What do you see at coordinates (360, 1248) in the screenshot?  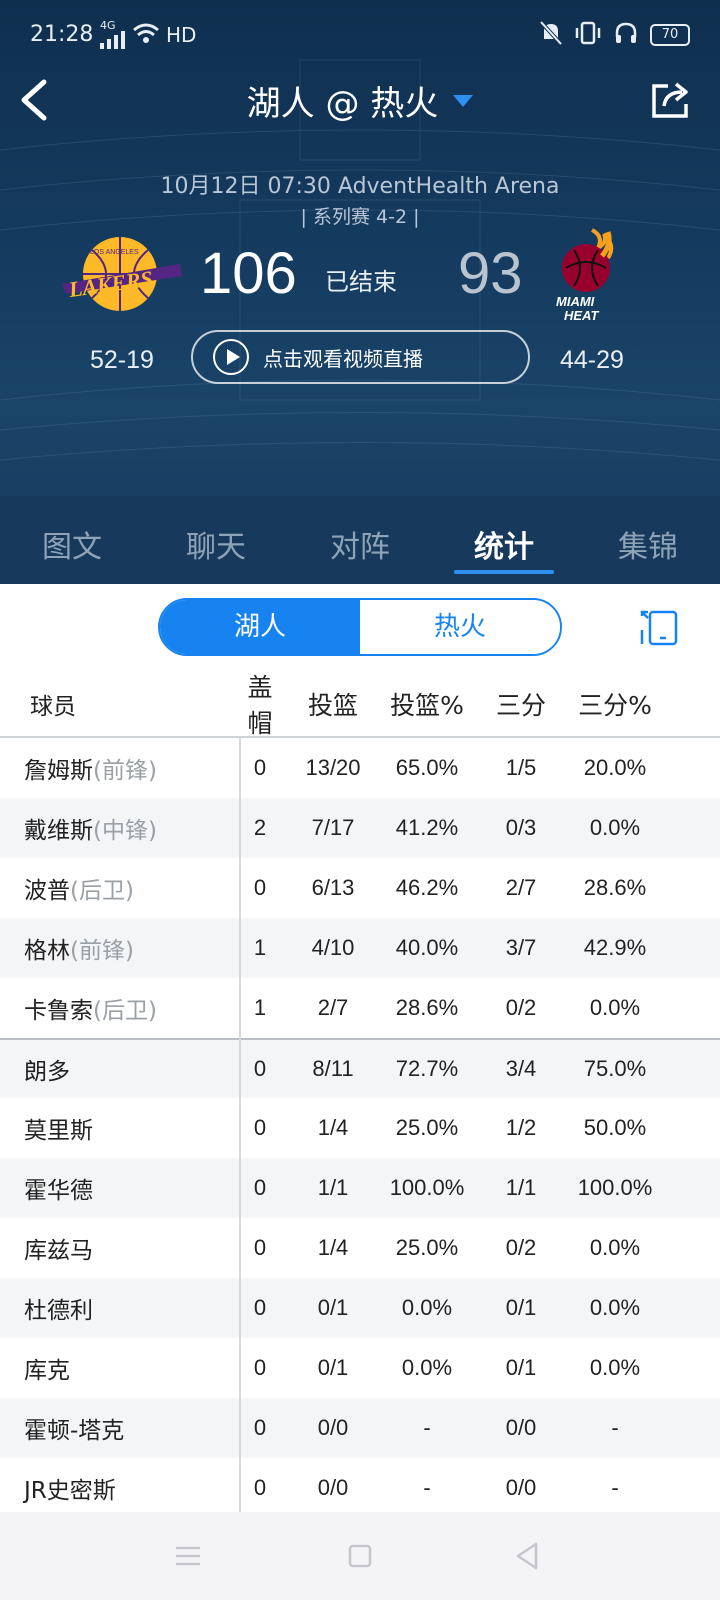 I see `table-row: 库兹马 0 1/4 25.0% 0/2 0.0%` at bounding box center [360, 1248].